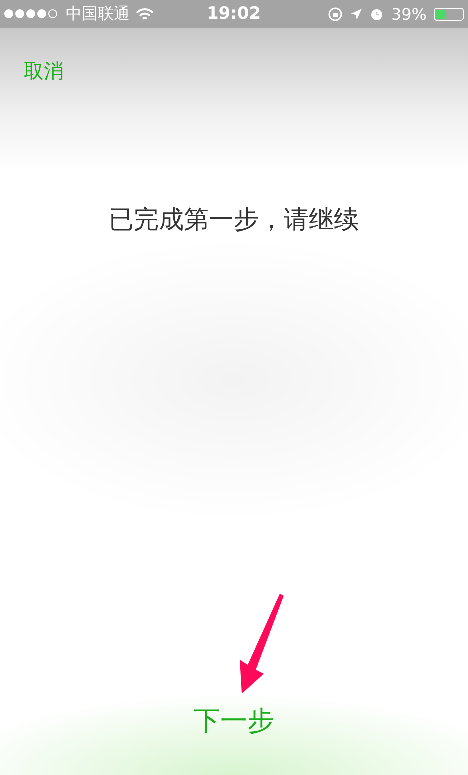  I want to click on alarm-clock-icon, so click(377, 14).